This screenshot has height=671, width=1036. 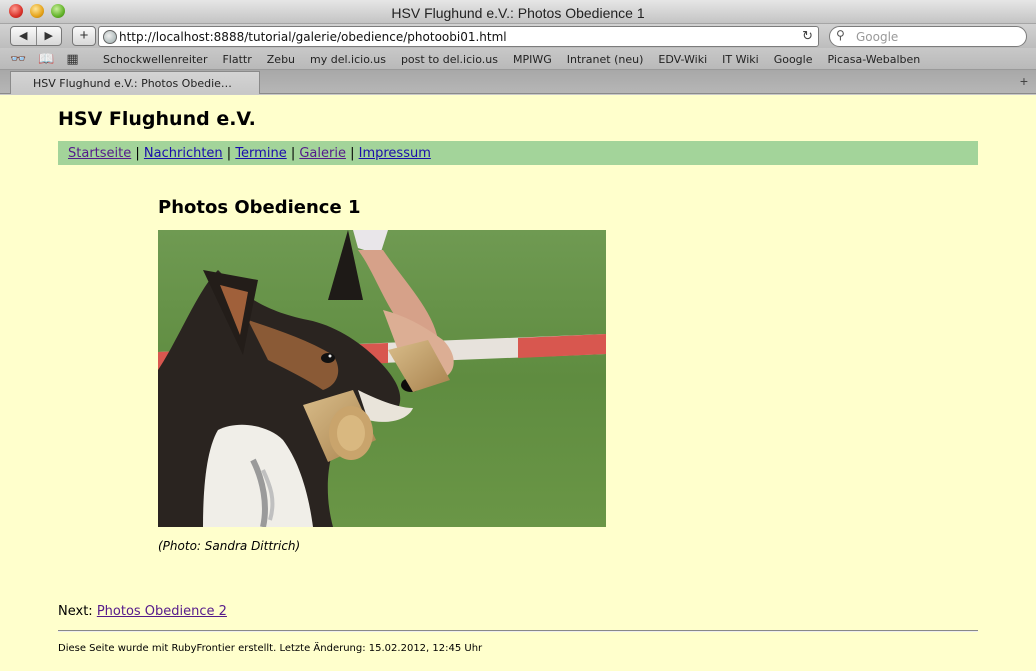 What do you see at coordinates (938, 37) in the screenshot?
I see `search-input` at bounding box center [938, 37].